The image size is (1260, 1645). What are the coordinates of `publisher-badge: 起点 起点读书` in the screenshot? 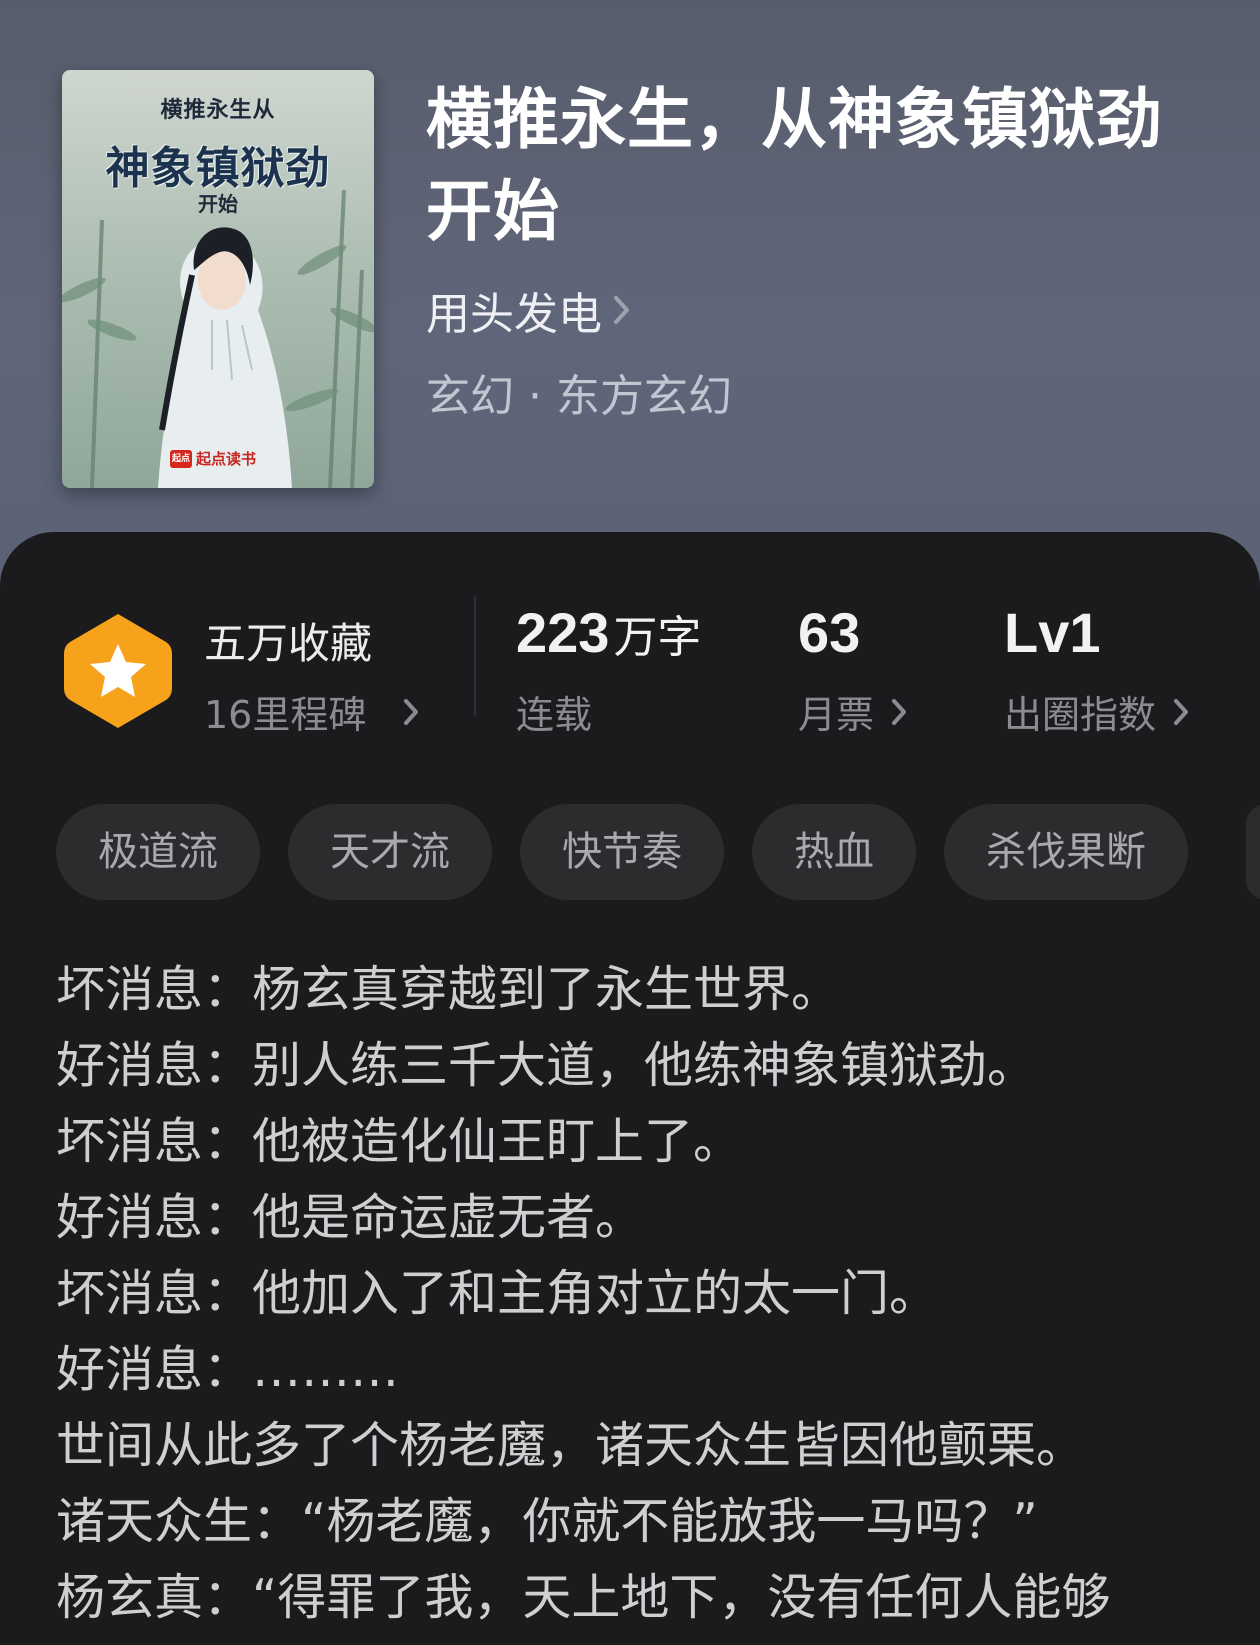 It's located at (213, 458).